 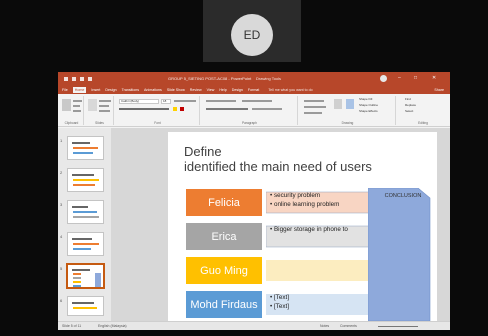 I want to click on tab-help: Help, so click(x=222, y=90).